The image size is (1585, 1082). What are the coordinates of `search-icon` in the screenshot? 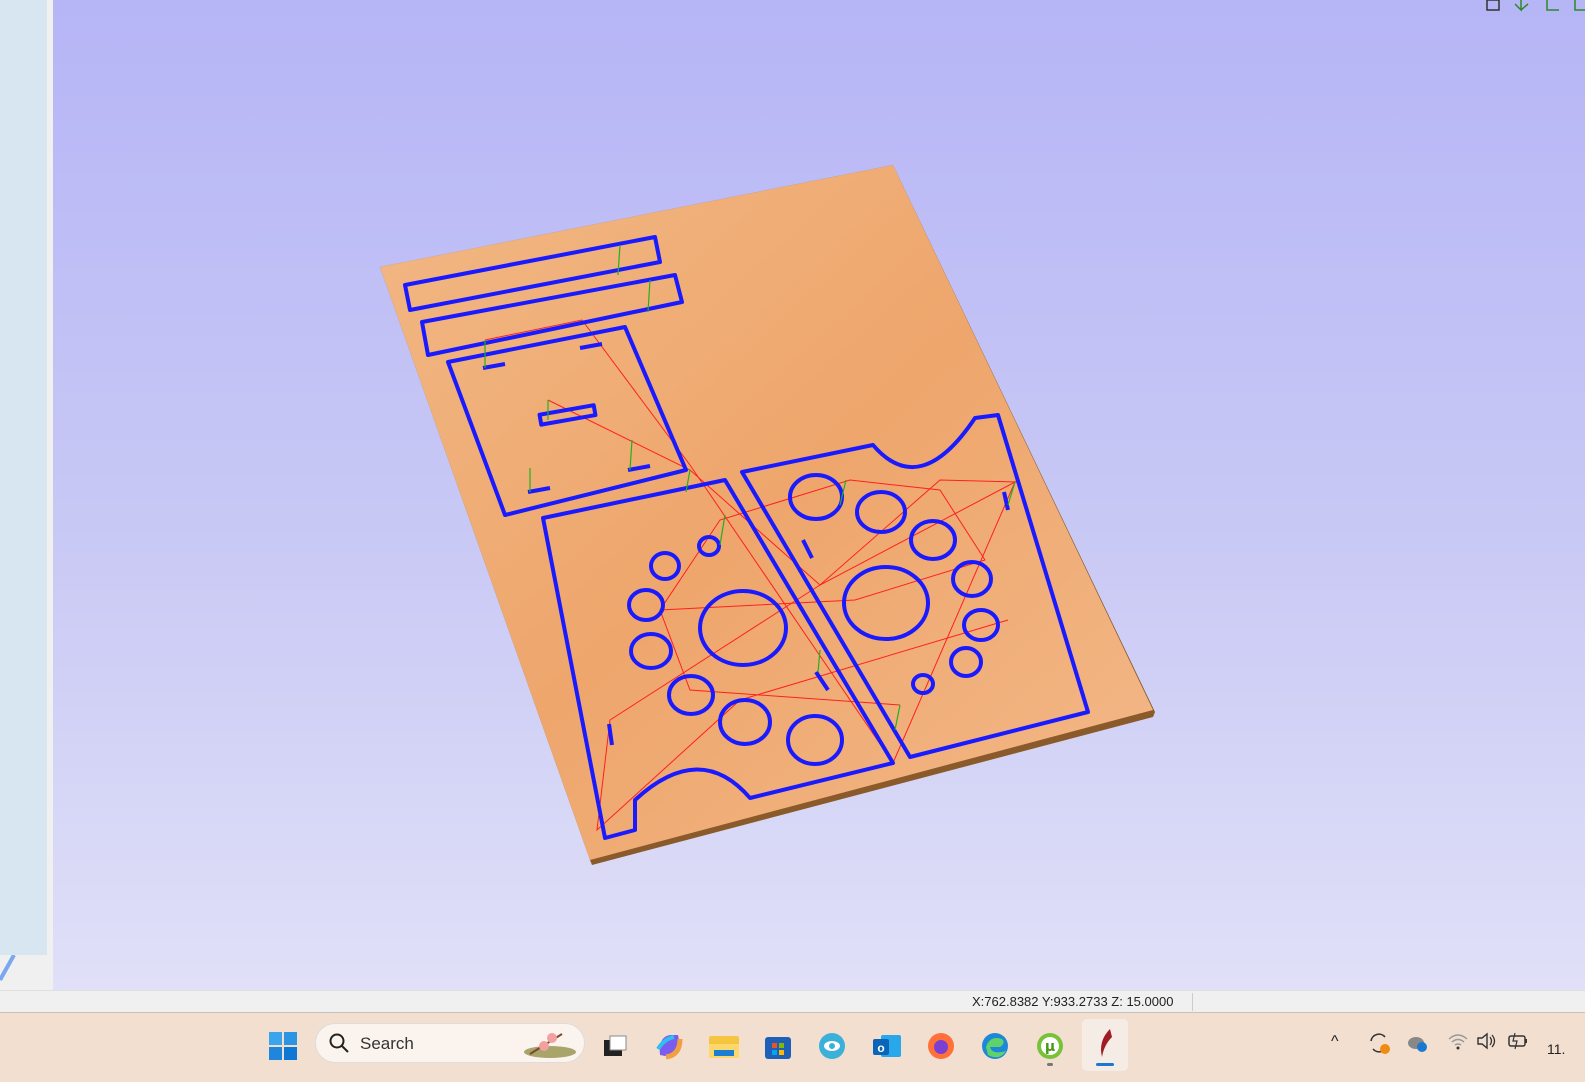 It's located at (339, 1043).